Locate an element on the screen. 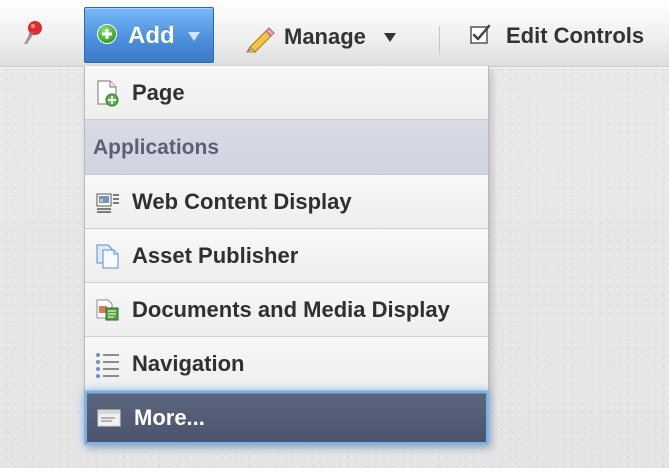 The width and height of the screenshot is (669, 468). add-plus-icon is located at coordinates (107, 34).